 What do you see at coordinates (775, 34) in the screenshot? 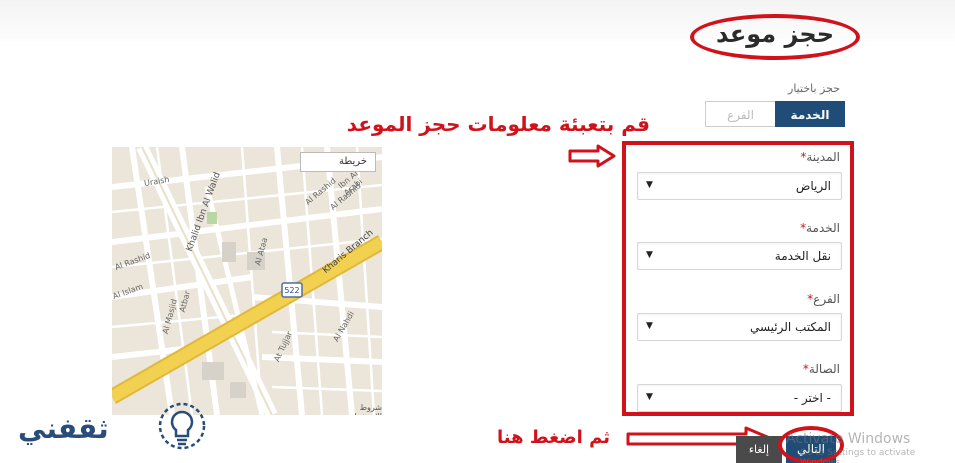
I see `page-title: حجز موعد` at bounding box center [775, 34].